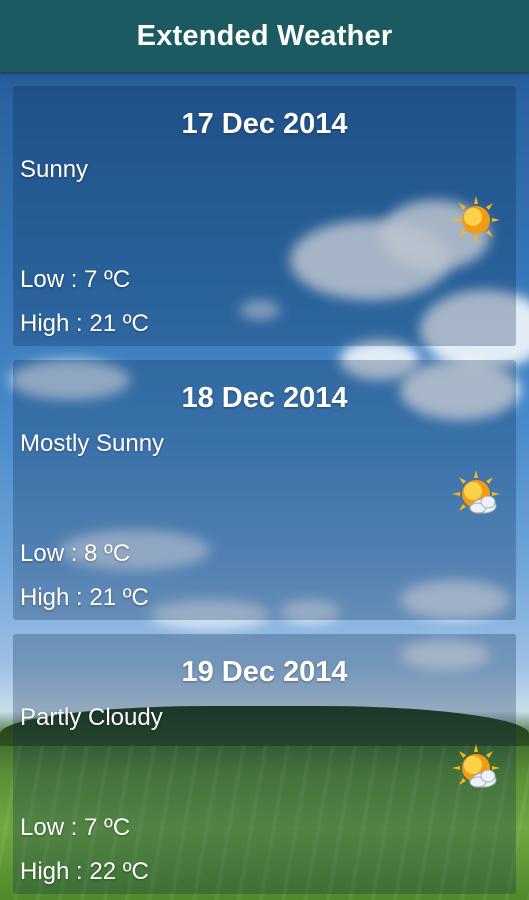 The height and width of the screenshot is (900, 529). I want to click on app-title-bar: Extended Weather, so click(264, 36).